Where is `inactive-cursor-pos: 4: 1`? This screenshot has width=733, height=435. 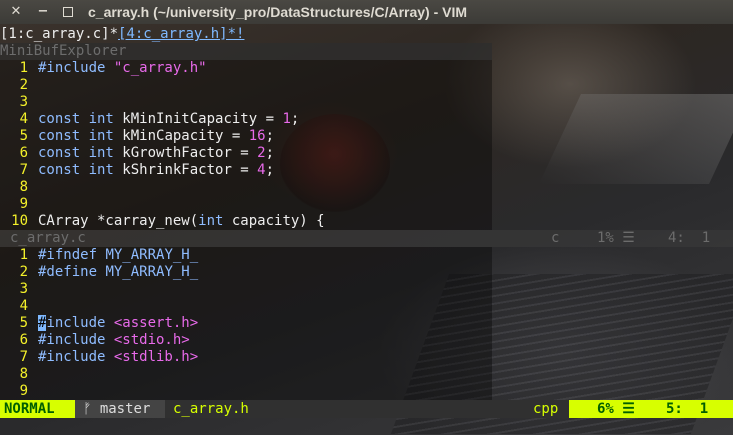
inactive-cursor-pos: 4: 1 is located at coordinates (689, 238).